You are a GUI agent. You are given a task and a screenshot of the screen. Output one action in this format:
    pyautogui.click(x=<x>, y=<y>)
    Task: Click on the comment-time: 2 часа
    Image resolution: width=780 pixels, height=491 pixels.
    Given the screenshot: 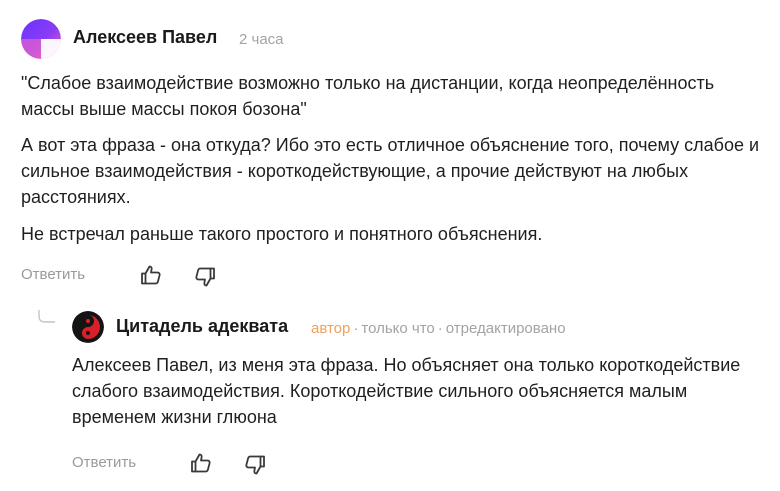 What is the action you would take?
    pyautogui.click(x=261, y=39)
    